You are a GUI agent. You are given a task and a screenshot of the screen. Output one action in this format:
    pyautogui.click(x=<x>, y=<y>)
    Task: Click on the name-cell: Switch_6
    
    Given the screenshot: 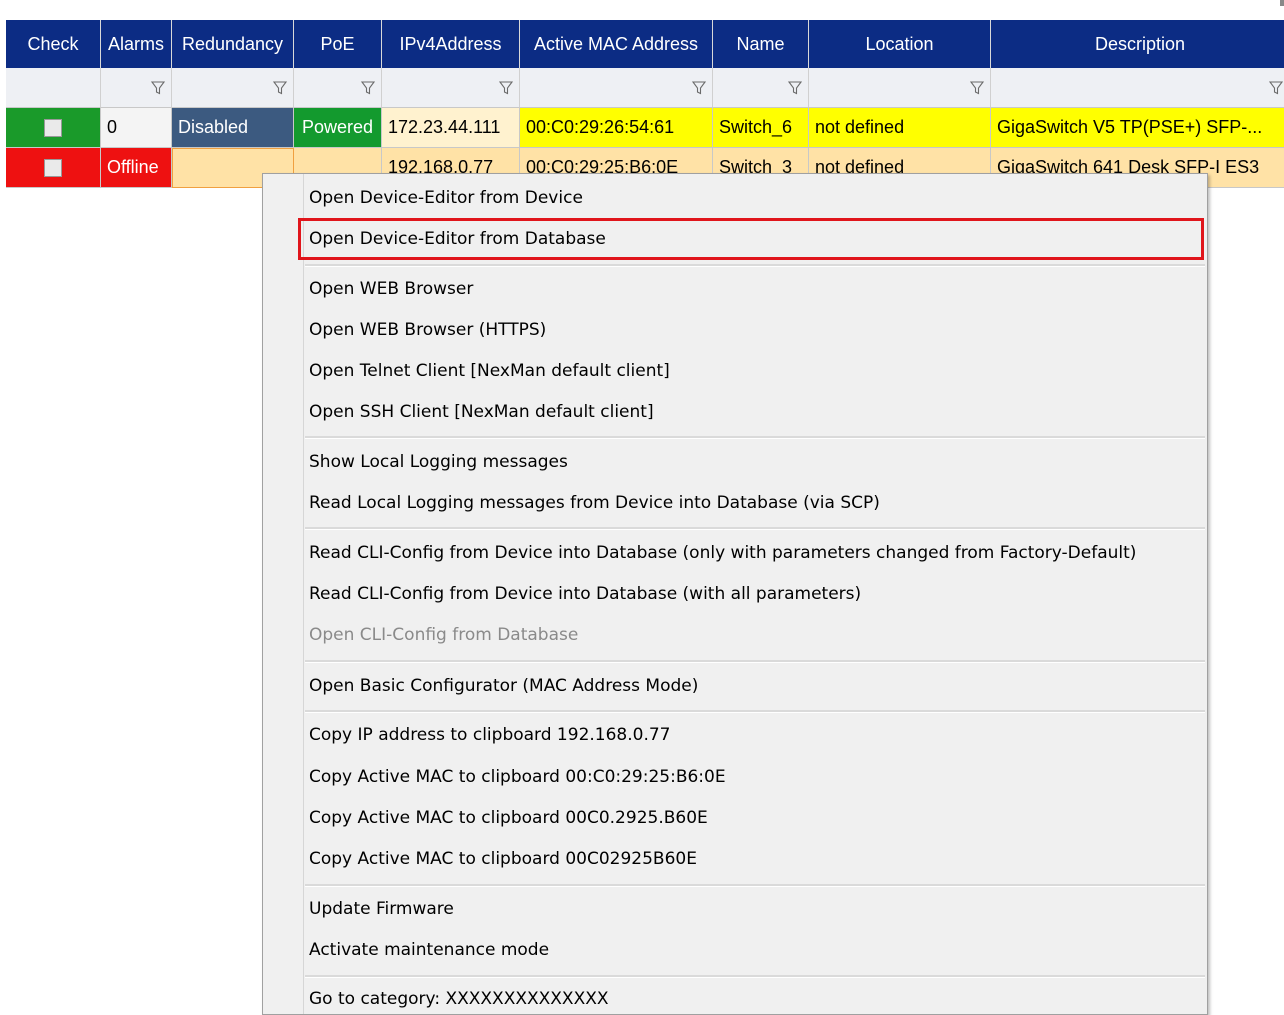 What is the action you would take?
    pyautogui.click(x=761, y=128)
    